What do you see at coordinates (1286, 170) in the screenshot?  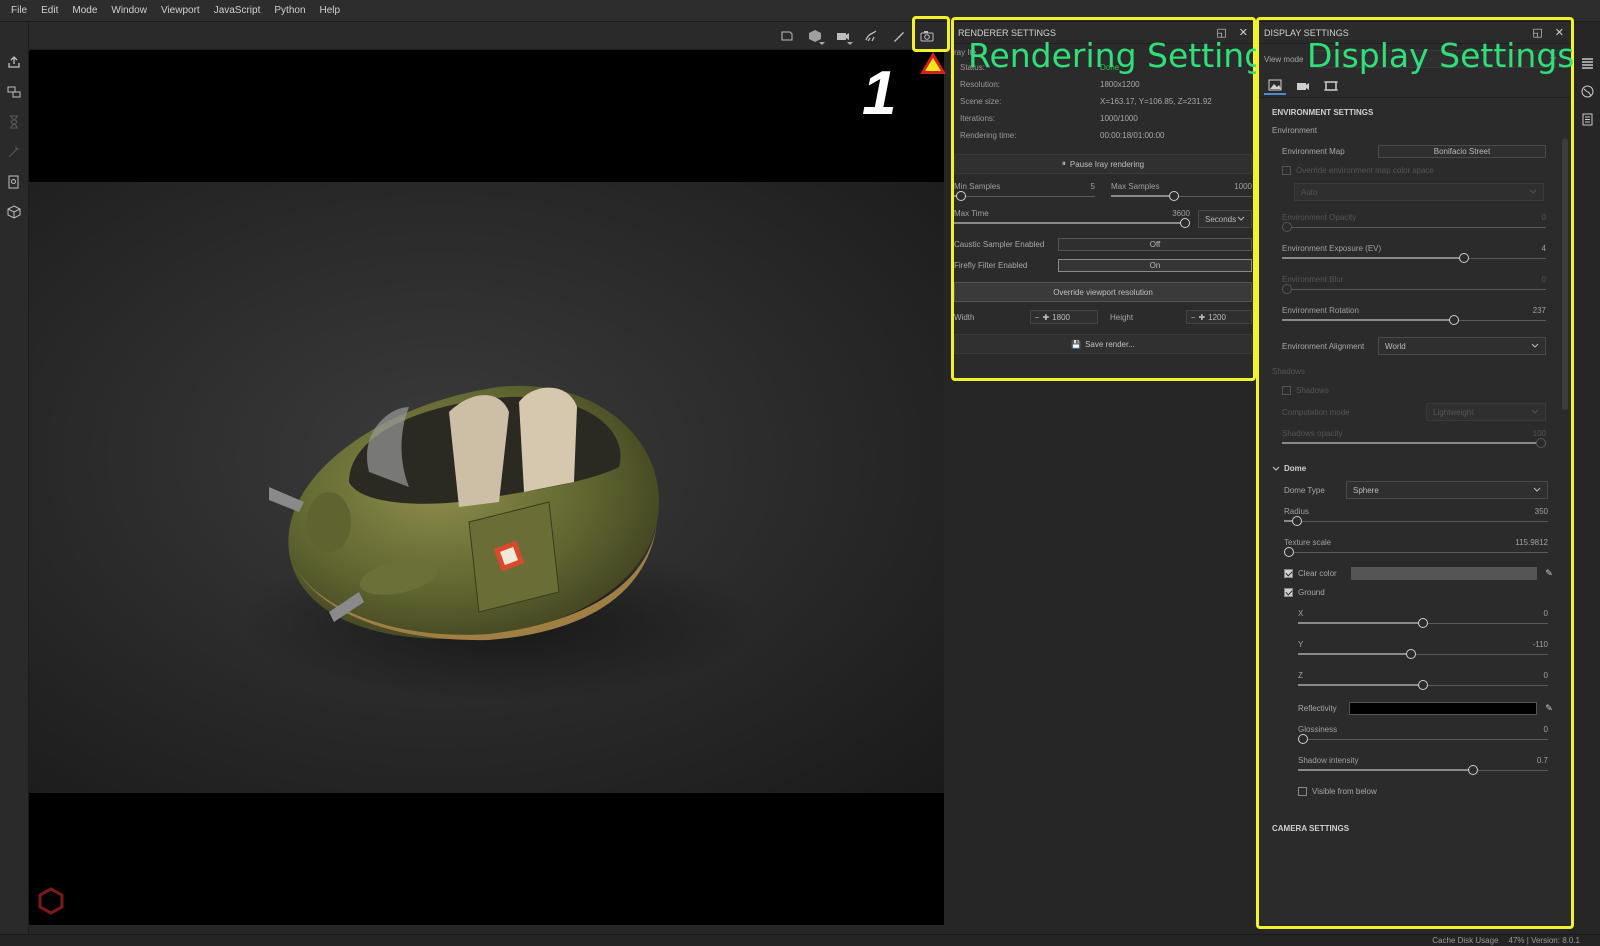 I see `override-colorspace-checkbox` at bounding box center [1286, 170].